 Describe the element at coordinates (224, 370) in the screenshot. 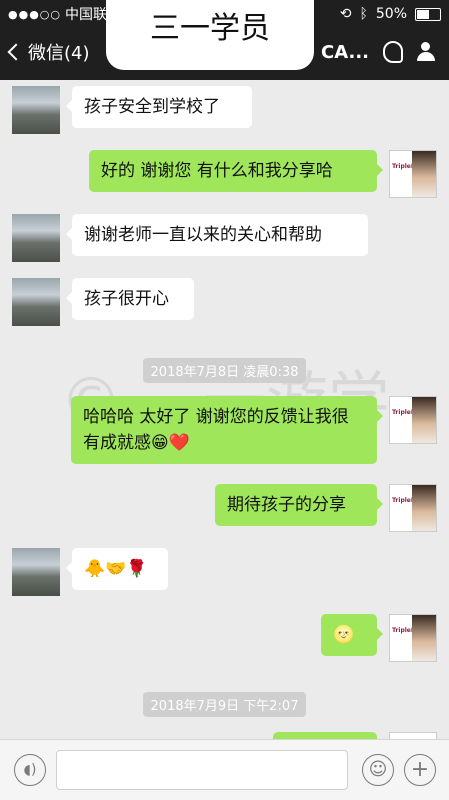

I see `timestamp: 2018年7月8日 凌晨0:38` at that location.